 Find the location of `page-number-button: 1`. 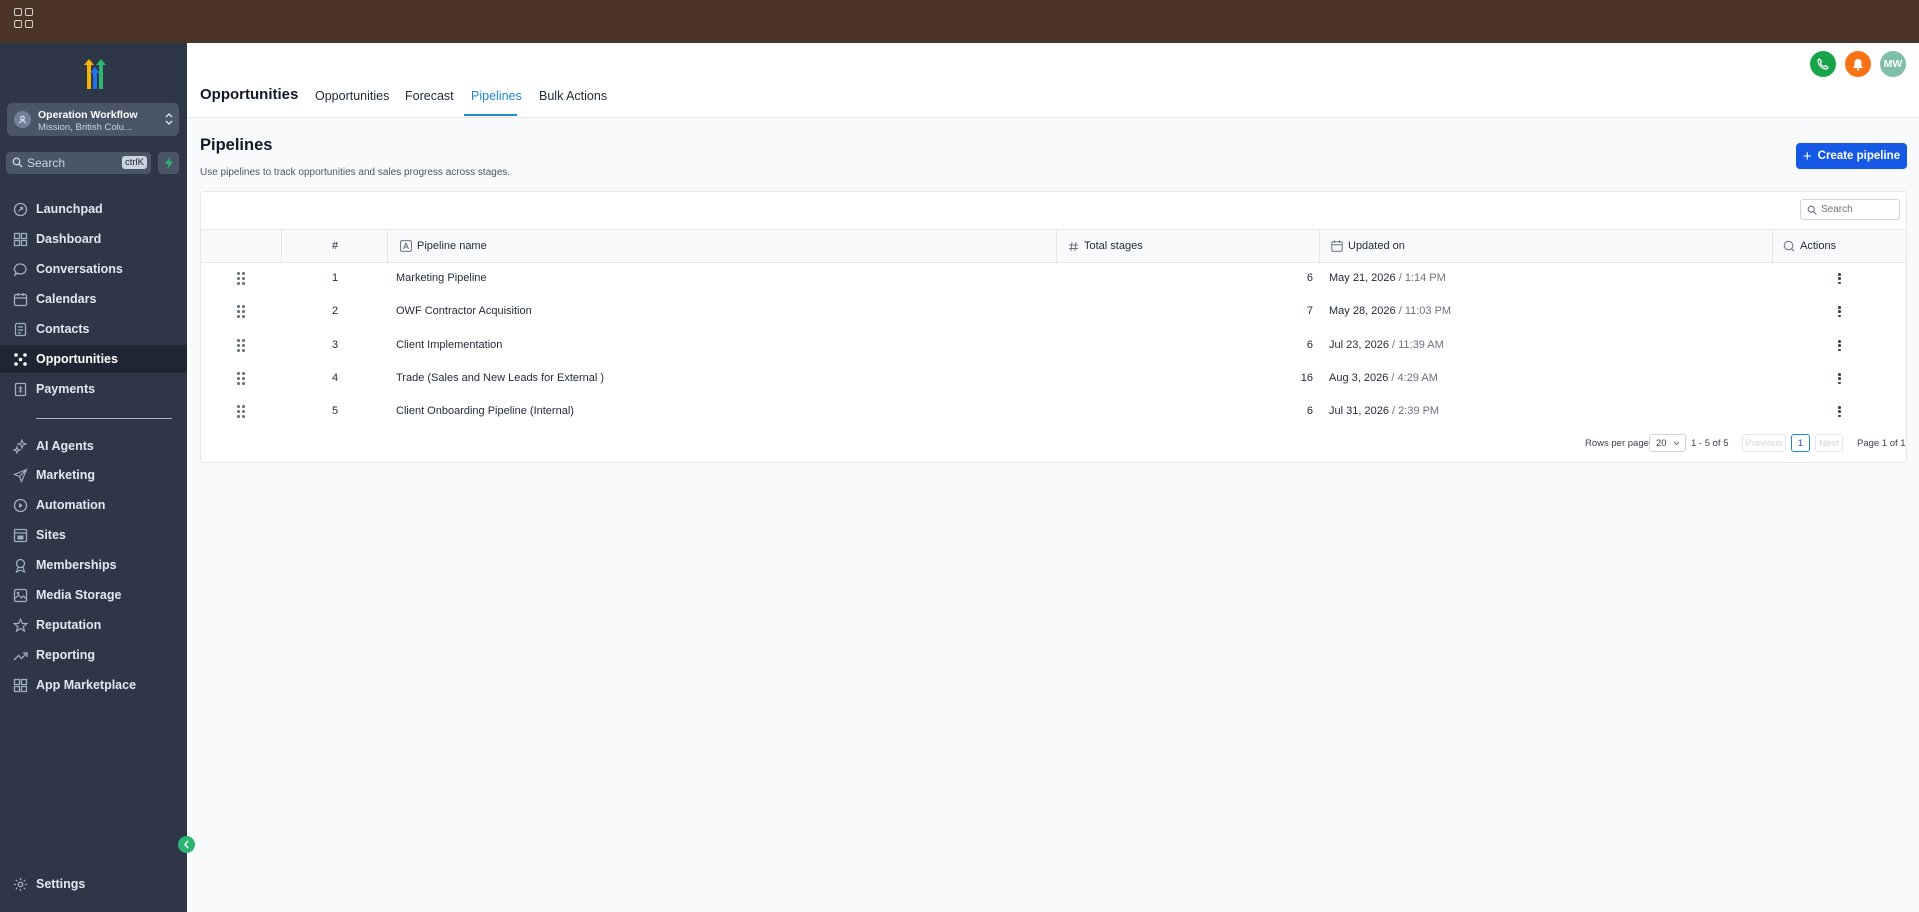

page-number-button: 1 is located at coordinates (1800, 443).